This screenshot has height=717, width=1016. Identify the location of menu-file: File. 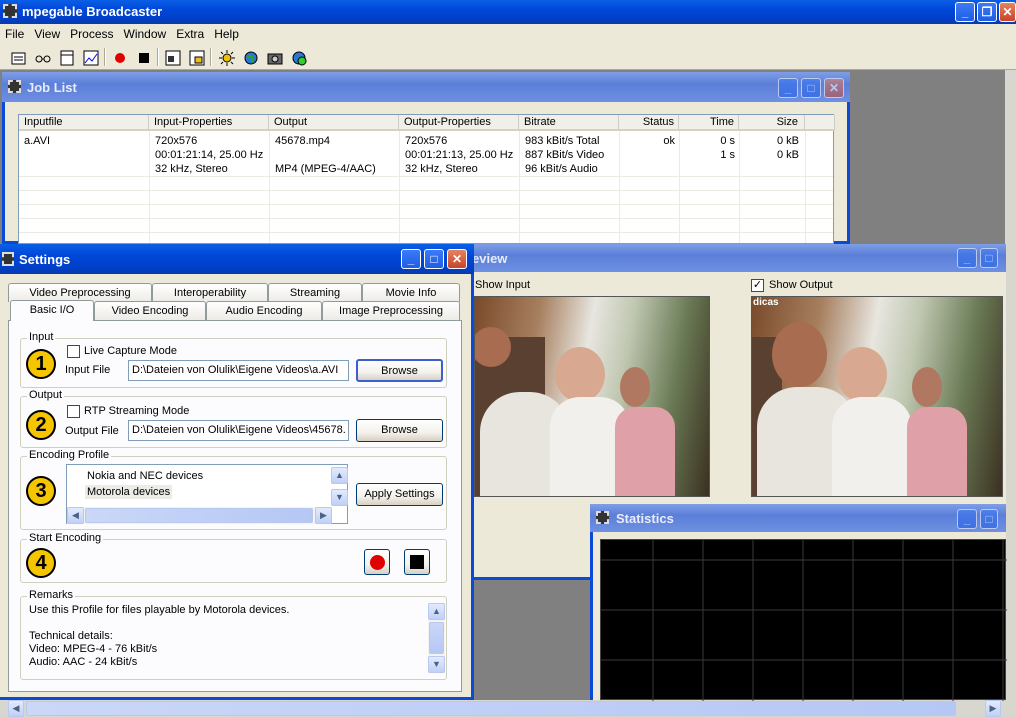
(14, 34).